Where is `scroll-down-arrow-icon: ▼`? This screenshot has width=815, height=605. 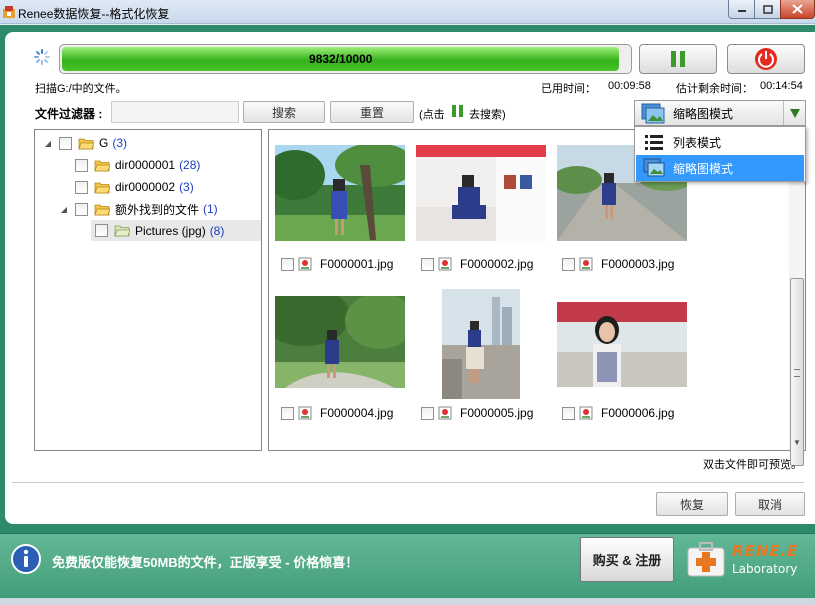 scroll-down-arrow-icon: ▼ is located at coordinates (797, 442).